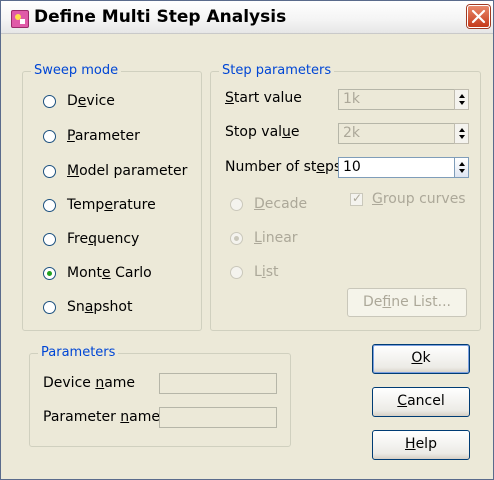 Image resolution: width=494 pixels, height=480 pixels. What do you see at coordinates (100, 307) in the screenshot?
I see `radio-label-snapshot: Snapshot` at bounding box center [100, 307].